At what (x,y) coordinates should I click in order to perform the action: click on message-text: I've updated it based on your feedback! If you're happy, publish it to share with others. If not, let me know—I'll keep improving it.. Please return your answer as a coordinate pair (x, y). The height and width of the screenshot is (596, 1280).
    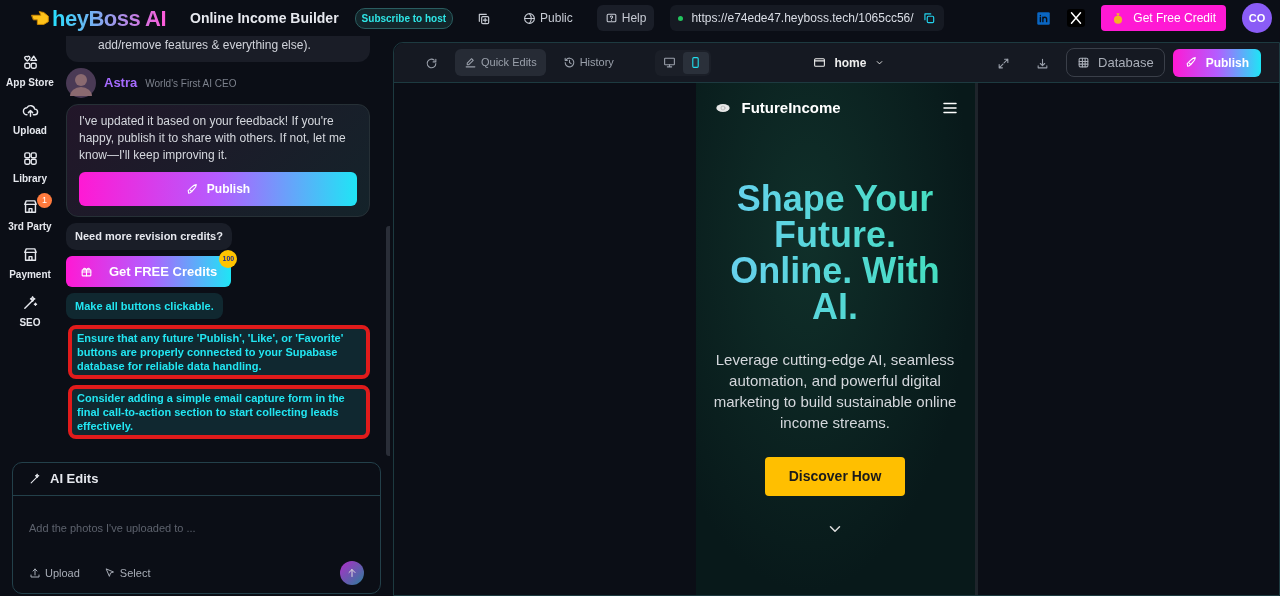
    Looking at the image, I should click on (213, 138).